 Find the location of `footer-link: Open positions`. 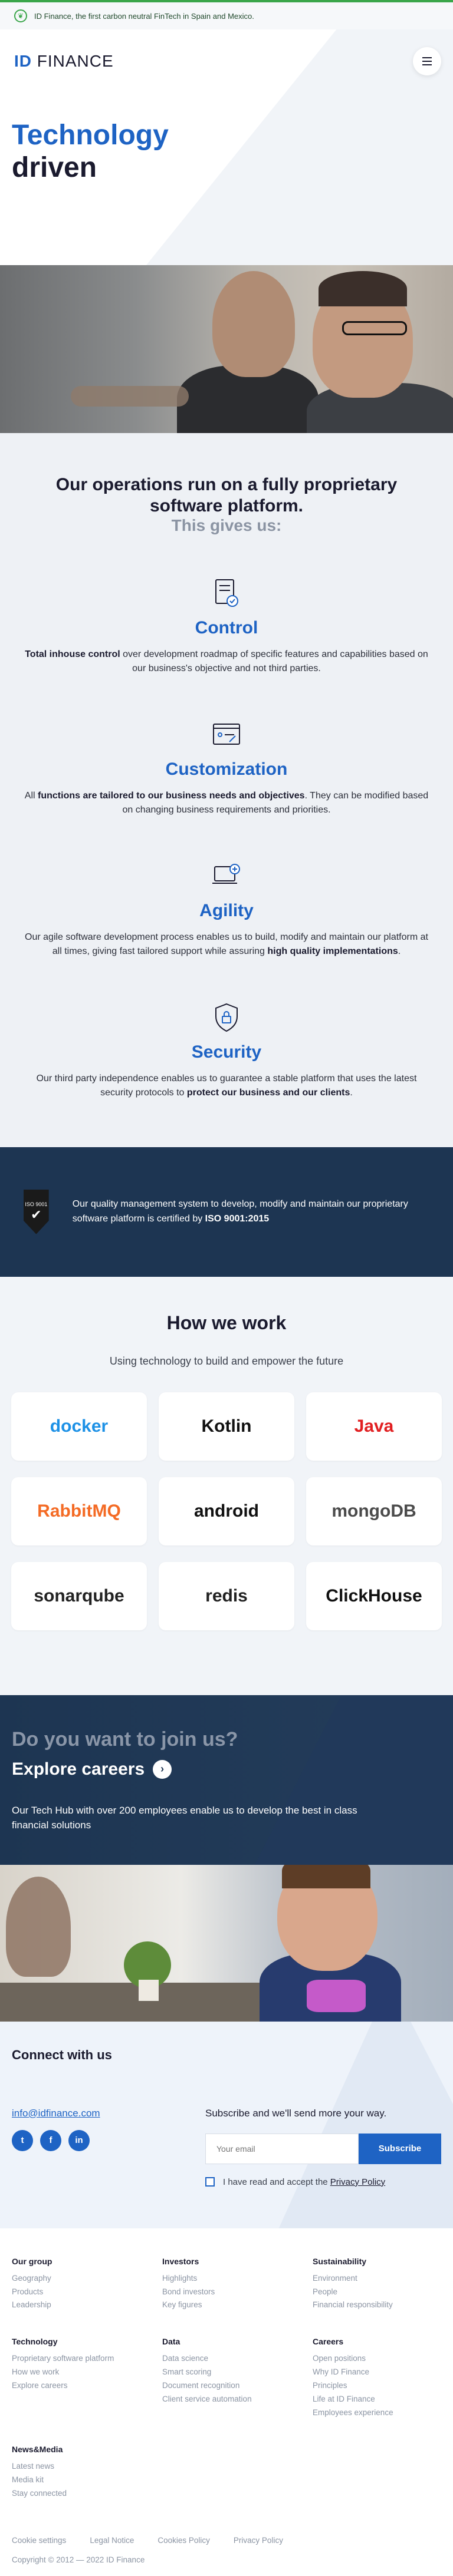

footer-link: Open positions is located at coordinates (377, 2359).